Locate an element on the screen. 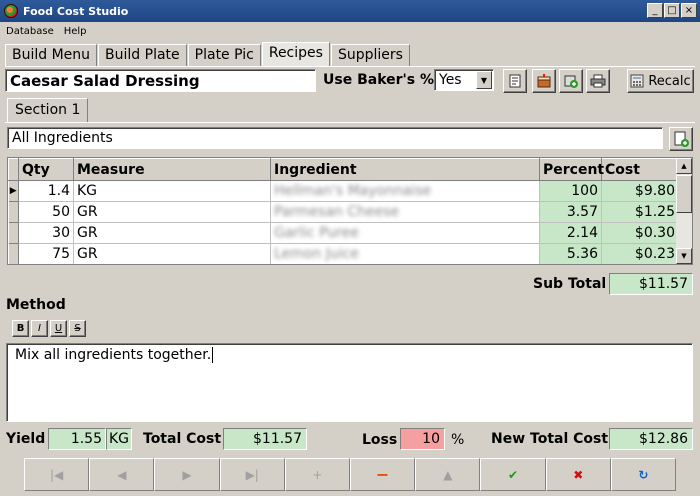 Image resolution: width=700 pixels, height=496 pixels. table-row: 30 GR Garlic Puree 2.14 $0.30 is located at coordinates (343, 233).